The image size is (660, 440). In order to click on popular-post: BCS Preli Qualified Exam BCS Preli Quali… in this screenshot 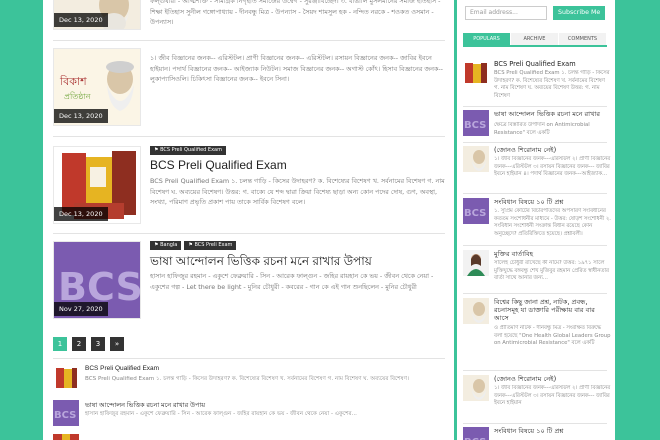, I will do `click(537, 83)`.